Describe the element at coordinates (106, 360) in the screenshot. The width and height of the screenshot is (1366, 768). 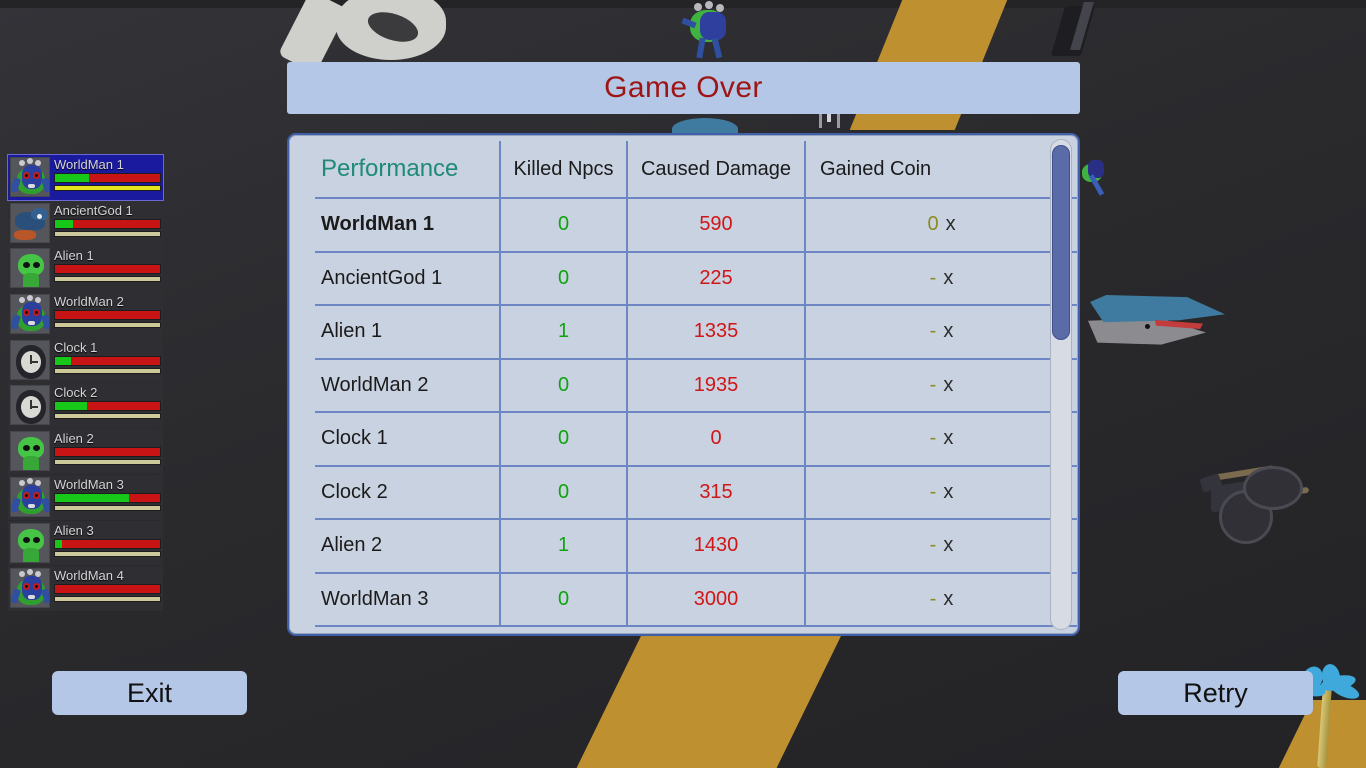
I see `hero-info: Clock 1` at that location.